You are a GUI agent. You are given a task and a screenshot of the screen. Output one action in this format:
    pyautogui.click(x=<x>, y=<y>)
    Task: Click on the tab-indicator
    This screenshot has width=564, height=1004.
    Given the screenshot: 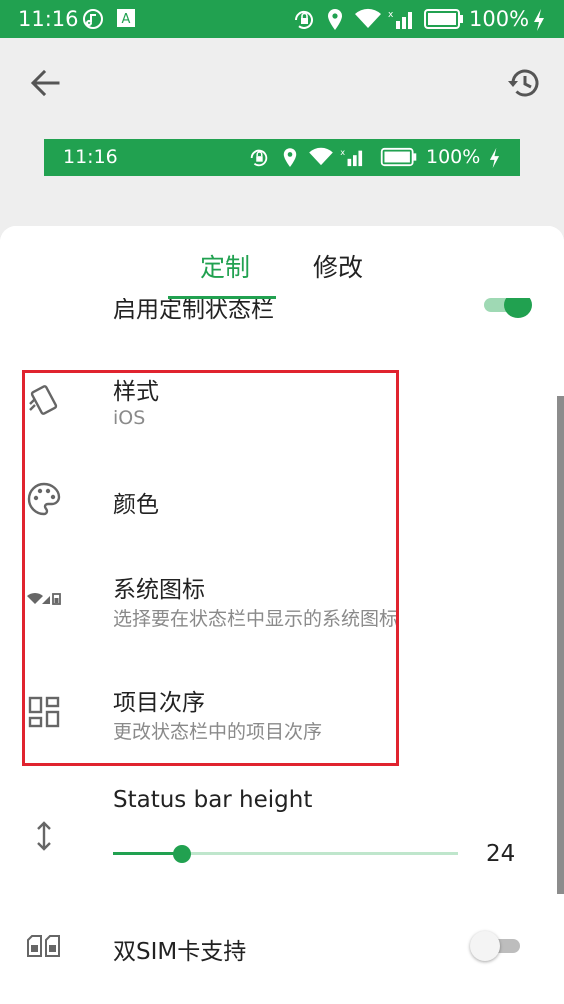 What is the action you would take?
    pyautogui.click(x=222, y=297)
    